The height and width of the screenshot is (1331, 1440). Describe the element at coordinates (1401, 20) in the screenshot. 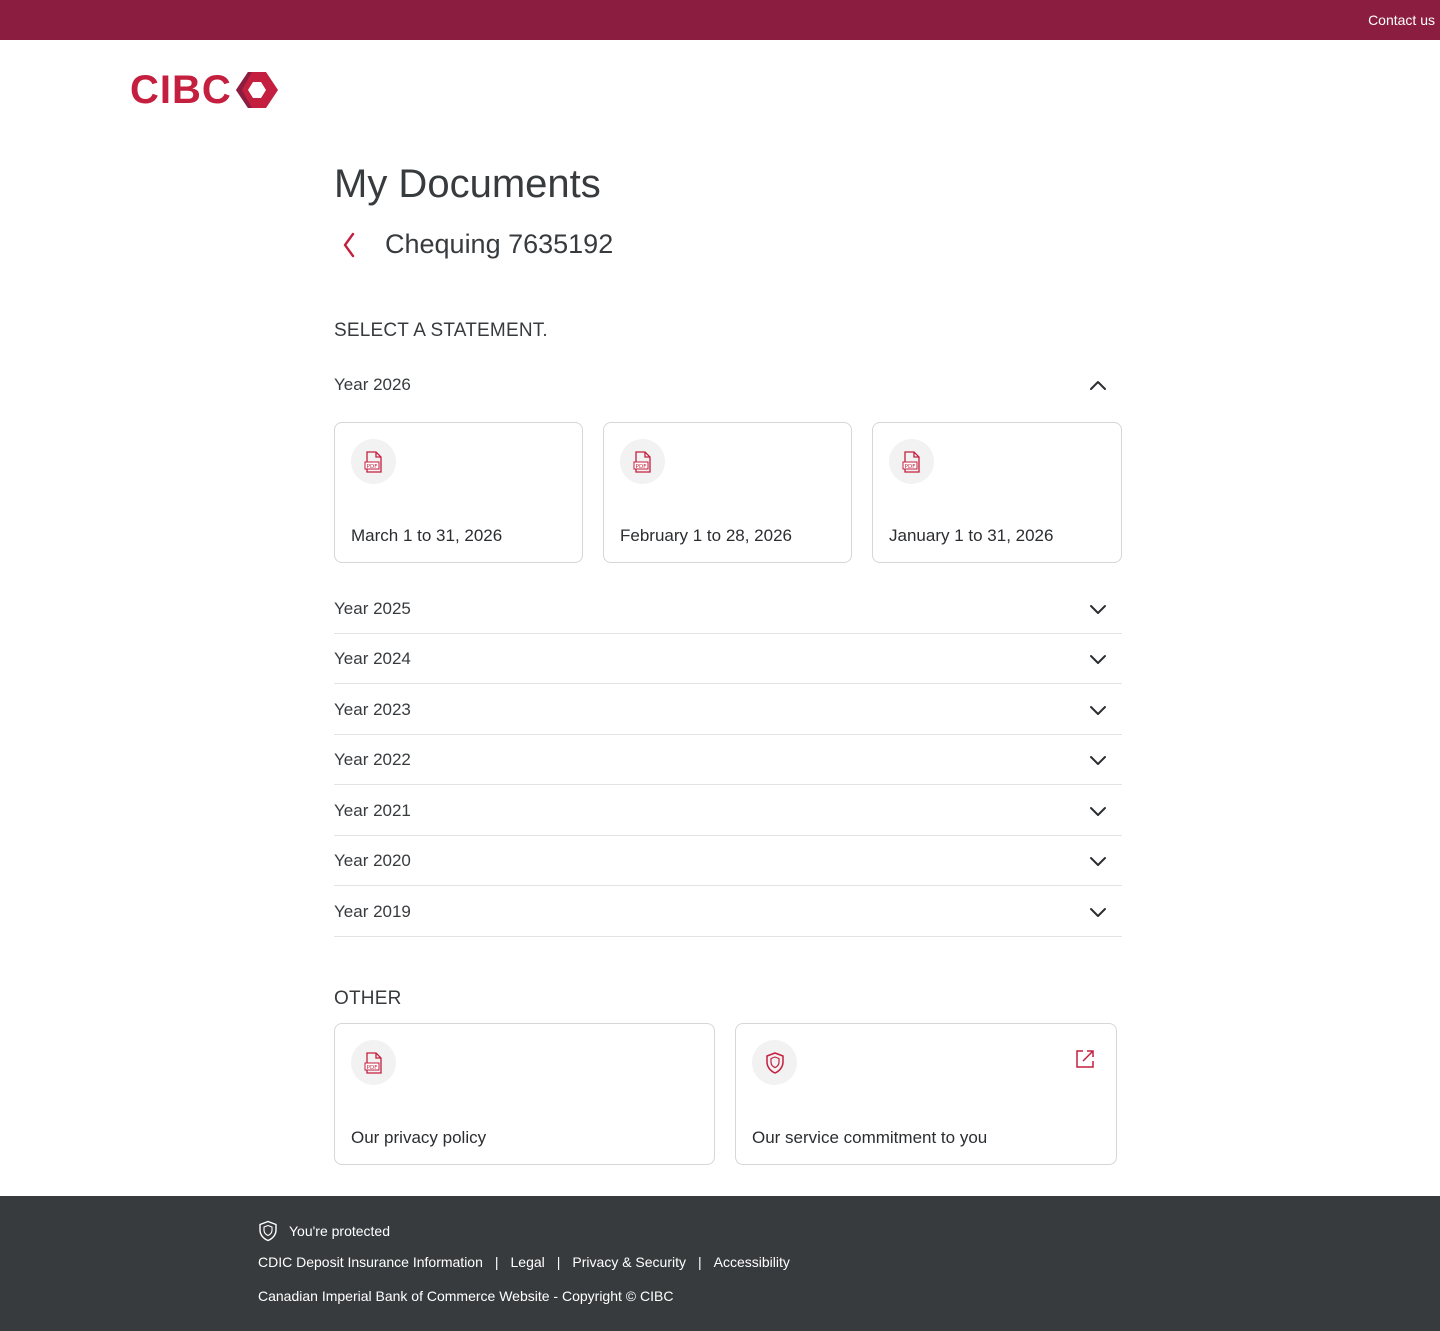

I see `contact-us-link: Contact us` at that location.